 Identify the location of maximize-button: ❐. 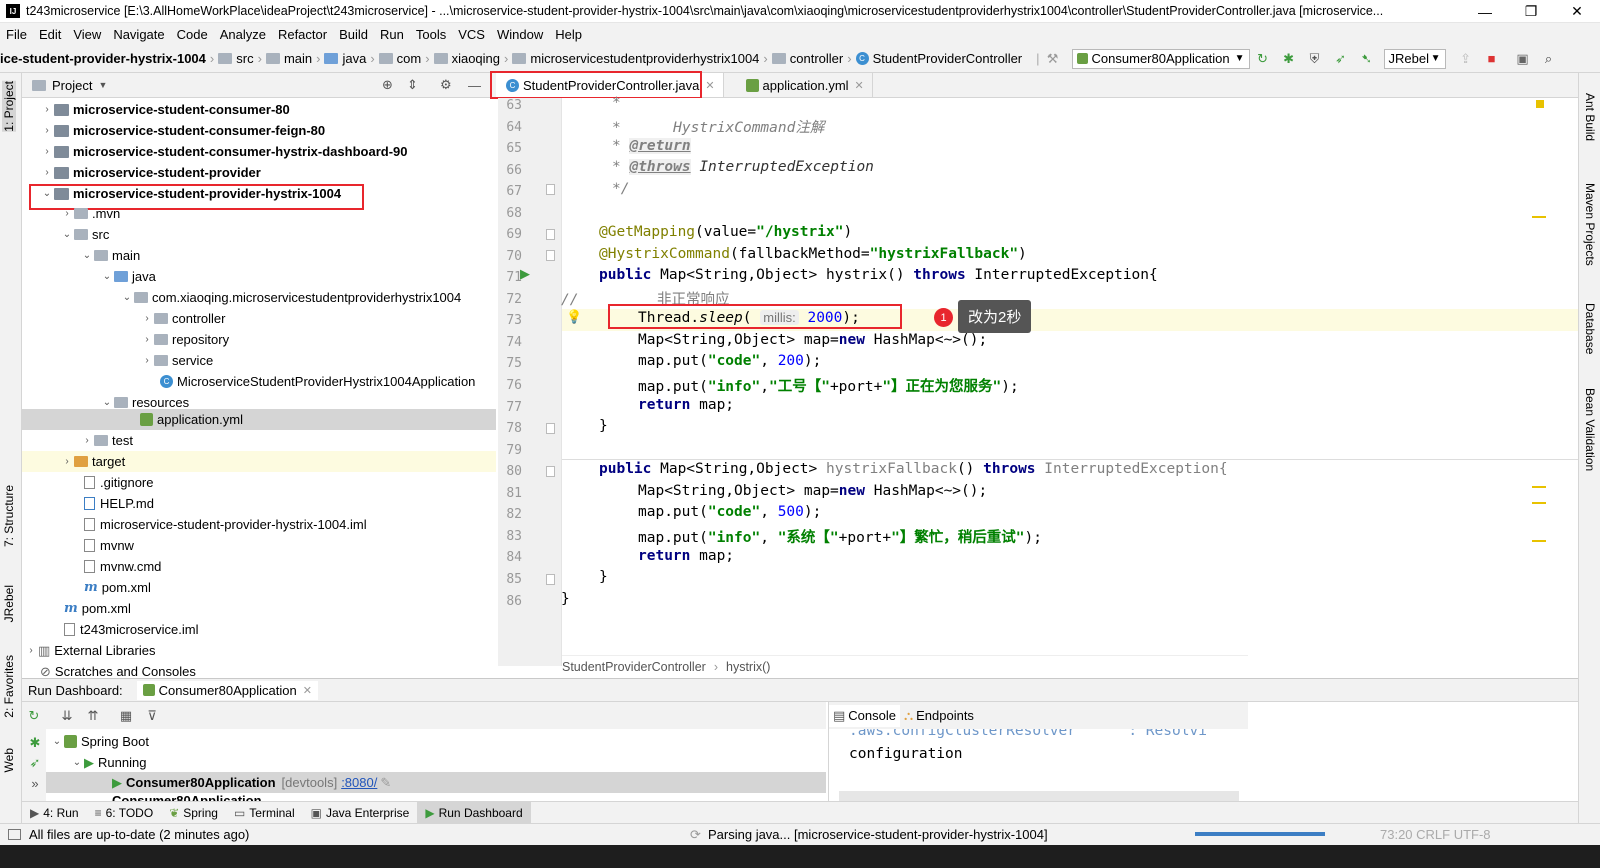
(1531, 11).